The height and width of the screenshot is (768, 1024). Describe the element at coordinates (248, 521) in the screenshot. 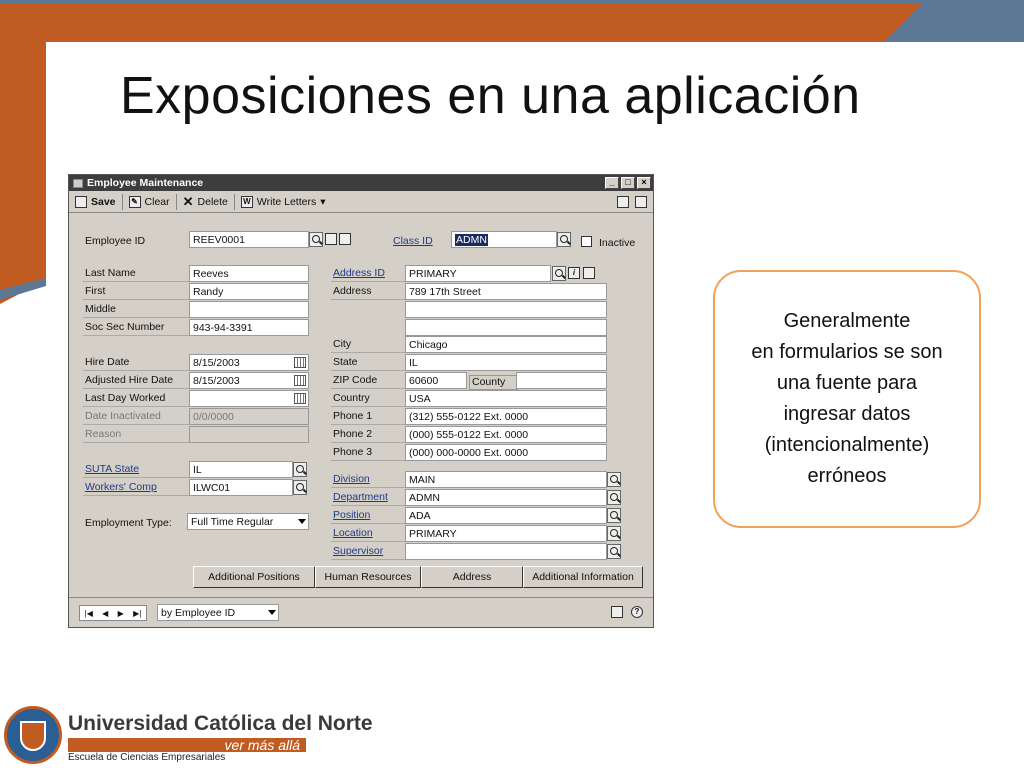

I see `employment-type-select: Full Time Regular` at that location.